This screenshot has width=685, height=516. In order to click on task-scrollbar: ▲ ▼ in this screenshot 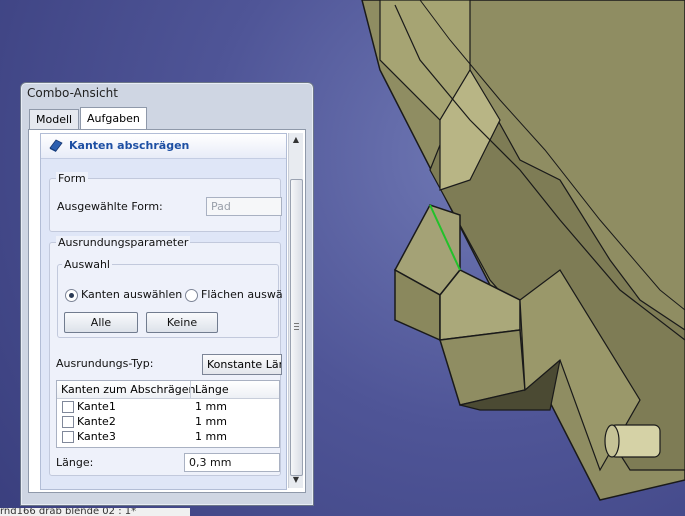, I will do `click(295, 310)`.